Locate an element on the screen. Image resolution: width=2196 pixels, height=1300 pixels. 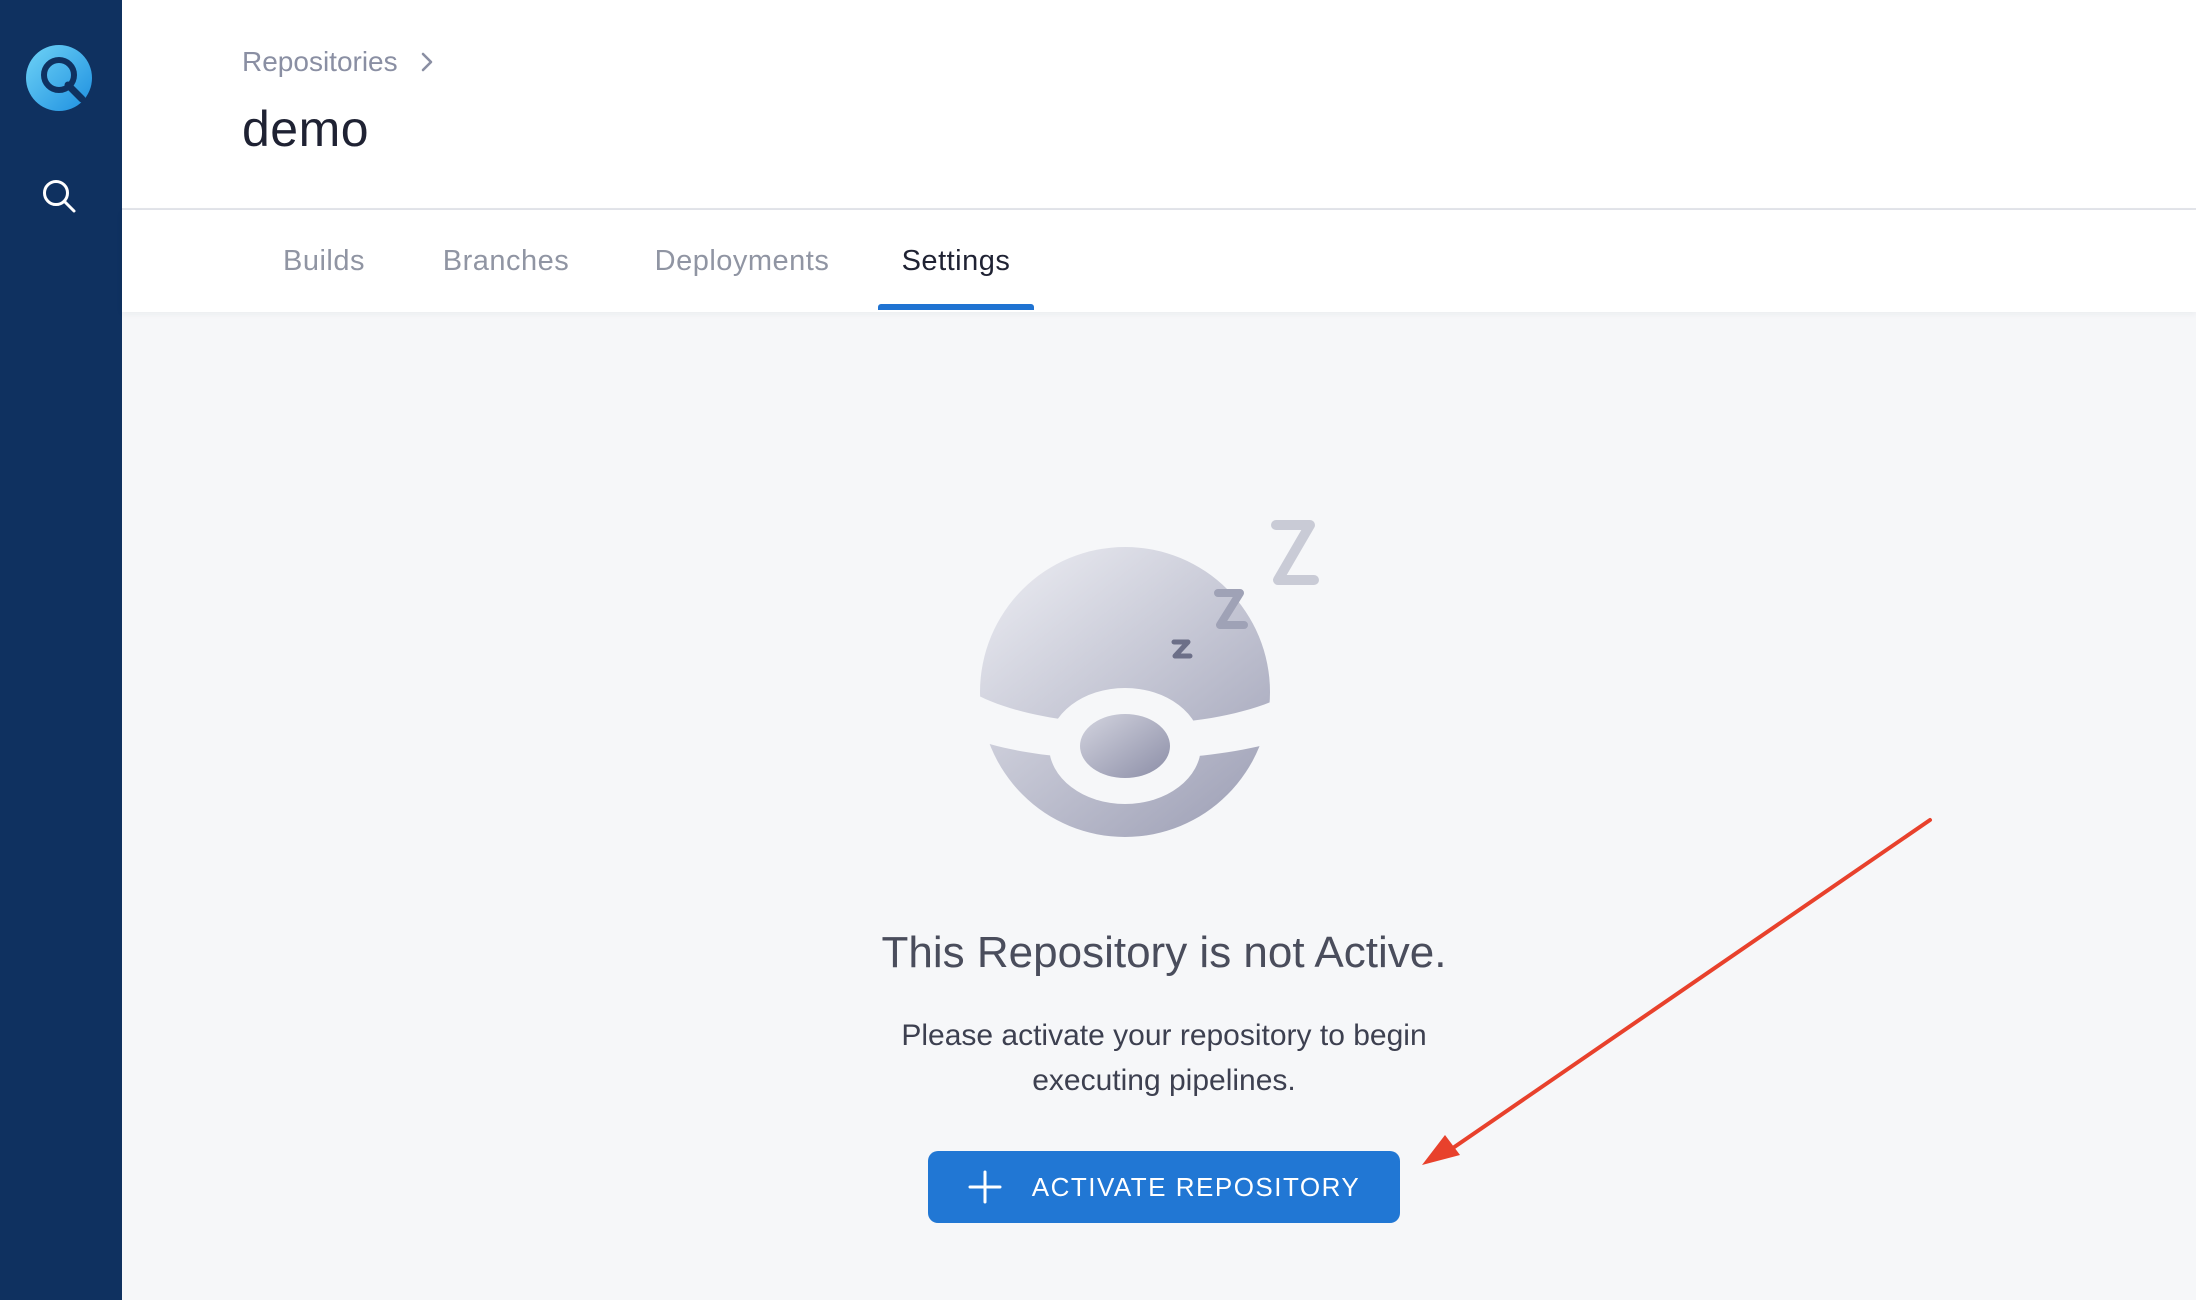
tab-deployments: Deployments is located at coordinates (742, 261).